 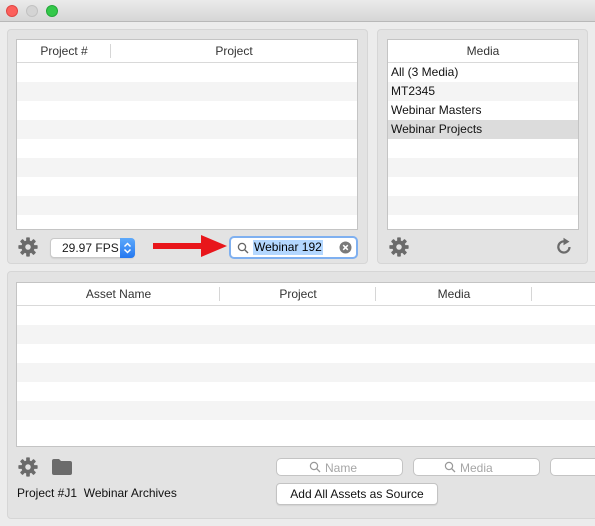 What do you see at coordinates (564, 247) in the screenshot?
I see `refresh-icon` at bounding box center [564, 247].